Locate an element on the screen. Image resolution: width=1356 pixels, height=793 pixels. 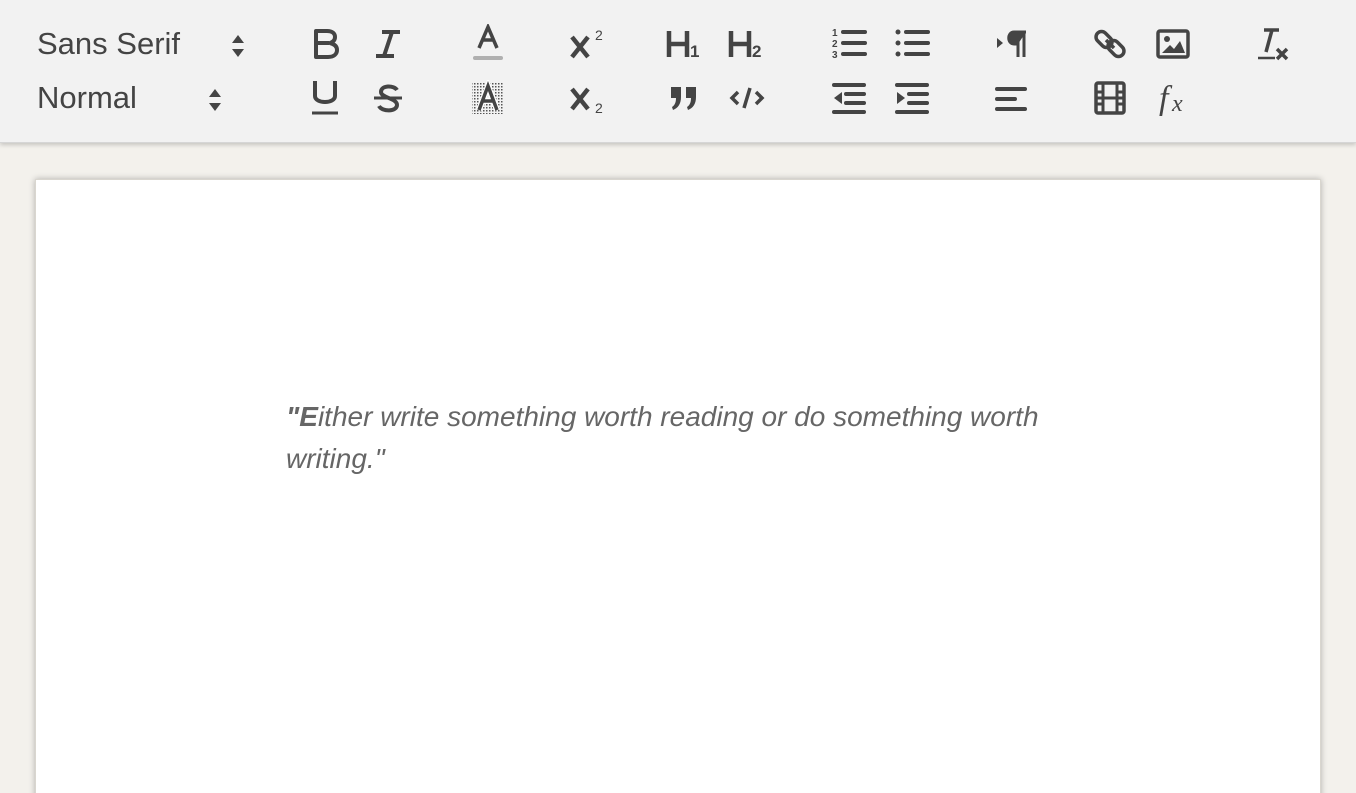
strike-button is located at coordinates (388, 98).